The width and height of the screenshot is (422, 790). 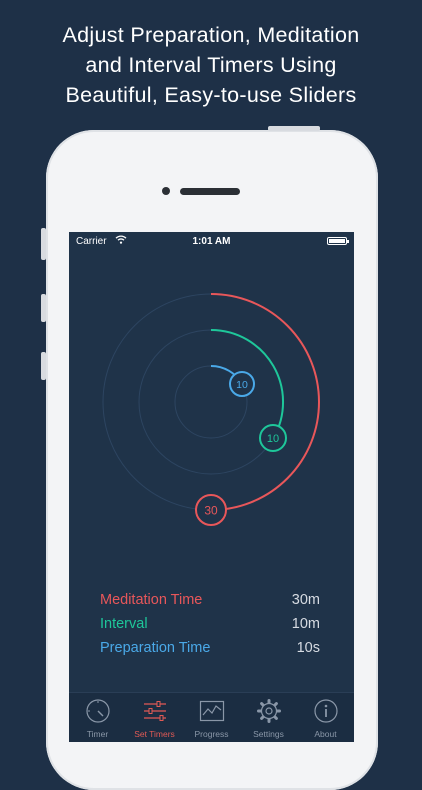 I want to click on interval-knob: 10, so click(x=273, y=438).